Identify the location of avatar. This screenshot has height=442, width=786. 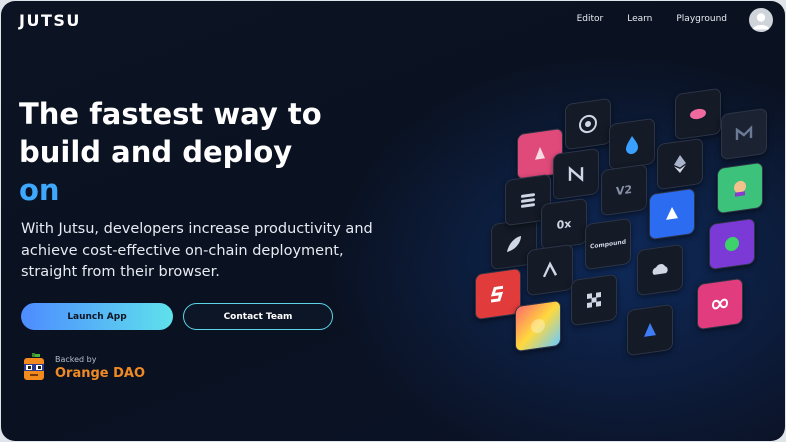
(761, 20).